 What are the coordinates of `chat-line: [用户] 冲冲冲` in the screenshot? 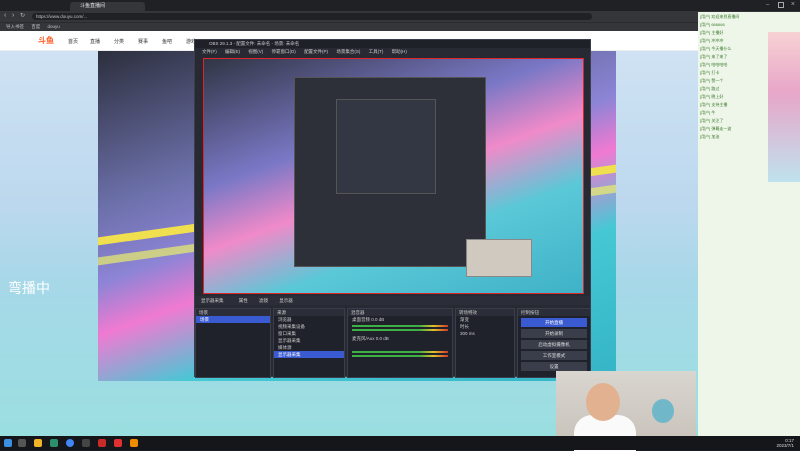 It's located at (712, 40).